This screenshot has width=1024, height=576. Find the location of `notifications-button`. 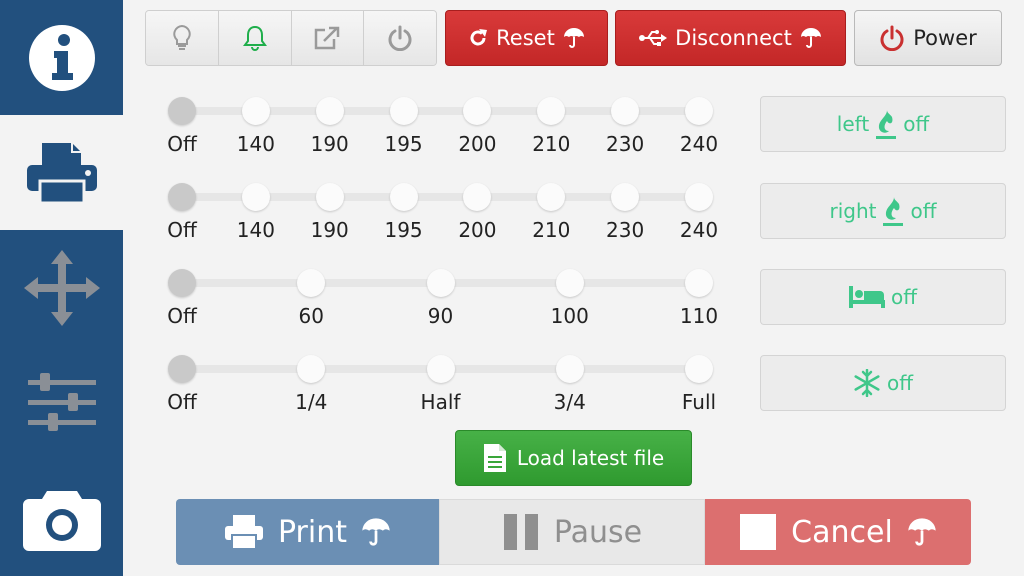

notifications-button is located at coordinates (255, 38).